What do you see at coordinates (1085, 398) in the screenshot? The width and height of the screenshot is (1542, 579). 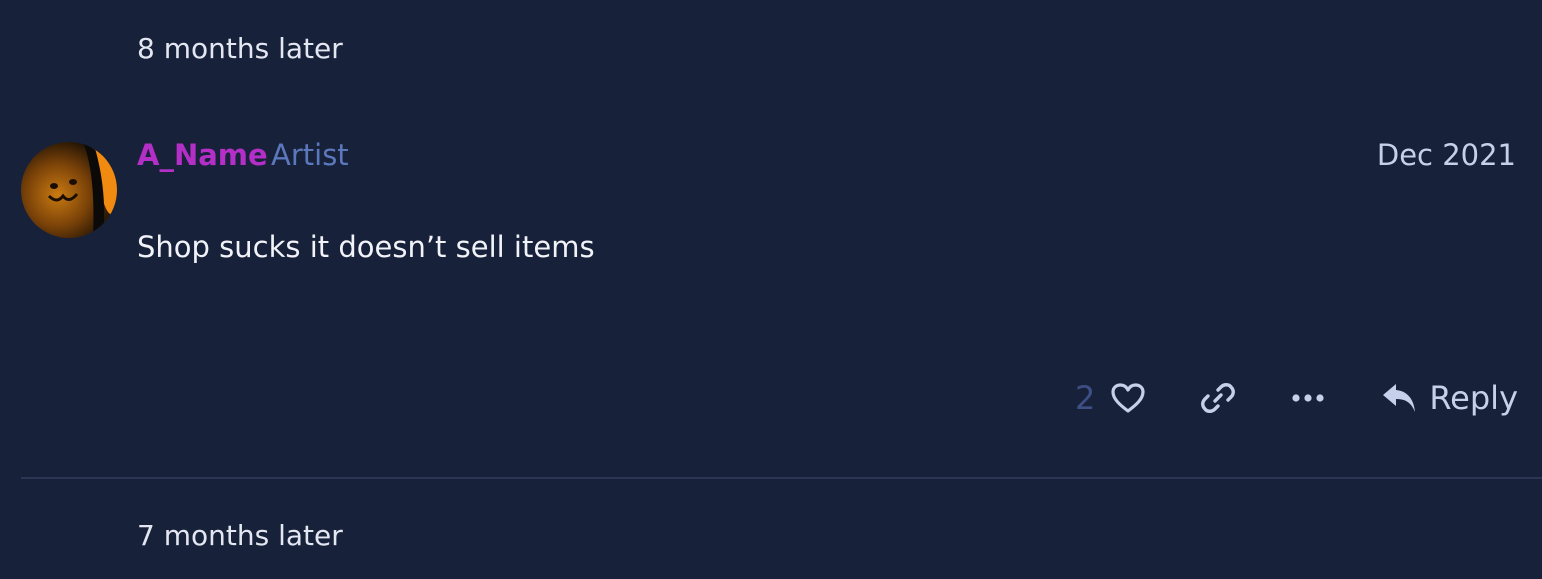 I see `like-count: 2` at bounding box center [1085, 398].